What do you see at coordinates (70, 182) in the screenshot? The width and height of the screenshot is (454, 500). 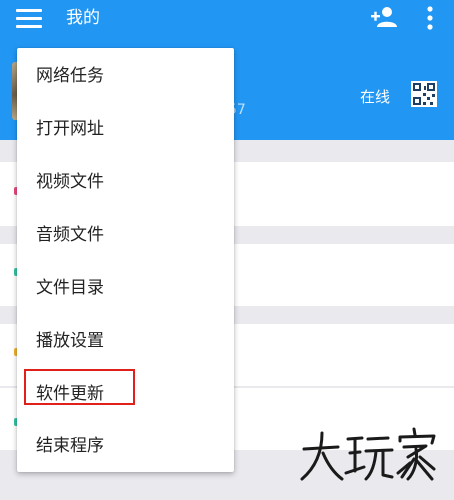 I see `menu-item-label: 视频文件` at bounding box center [70, 182].